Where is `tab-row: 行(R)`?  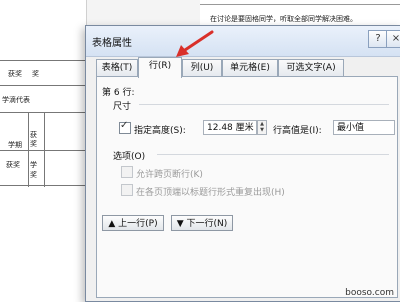 tab-row: 行(R) is located at coordinates (160, 67).